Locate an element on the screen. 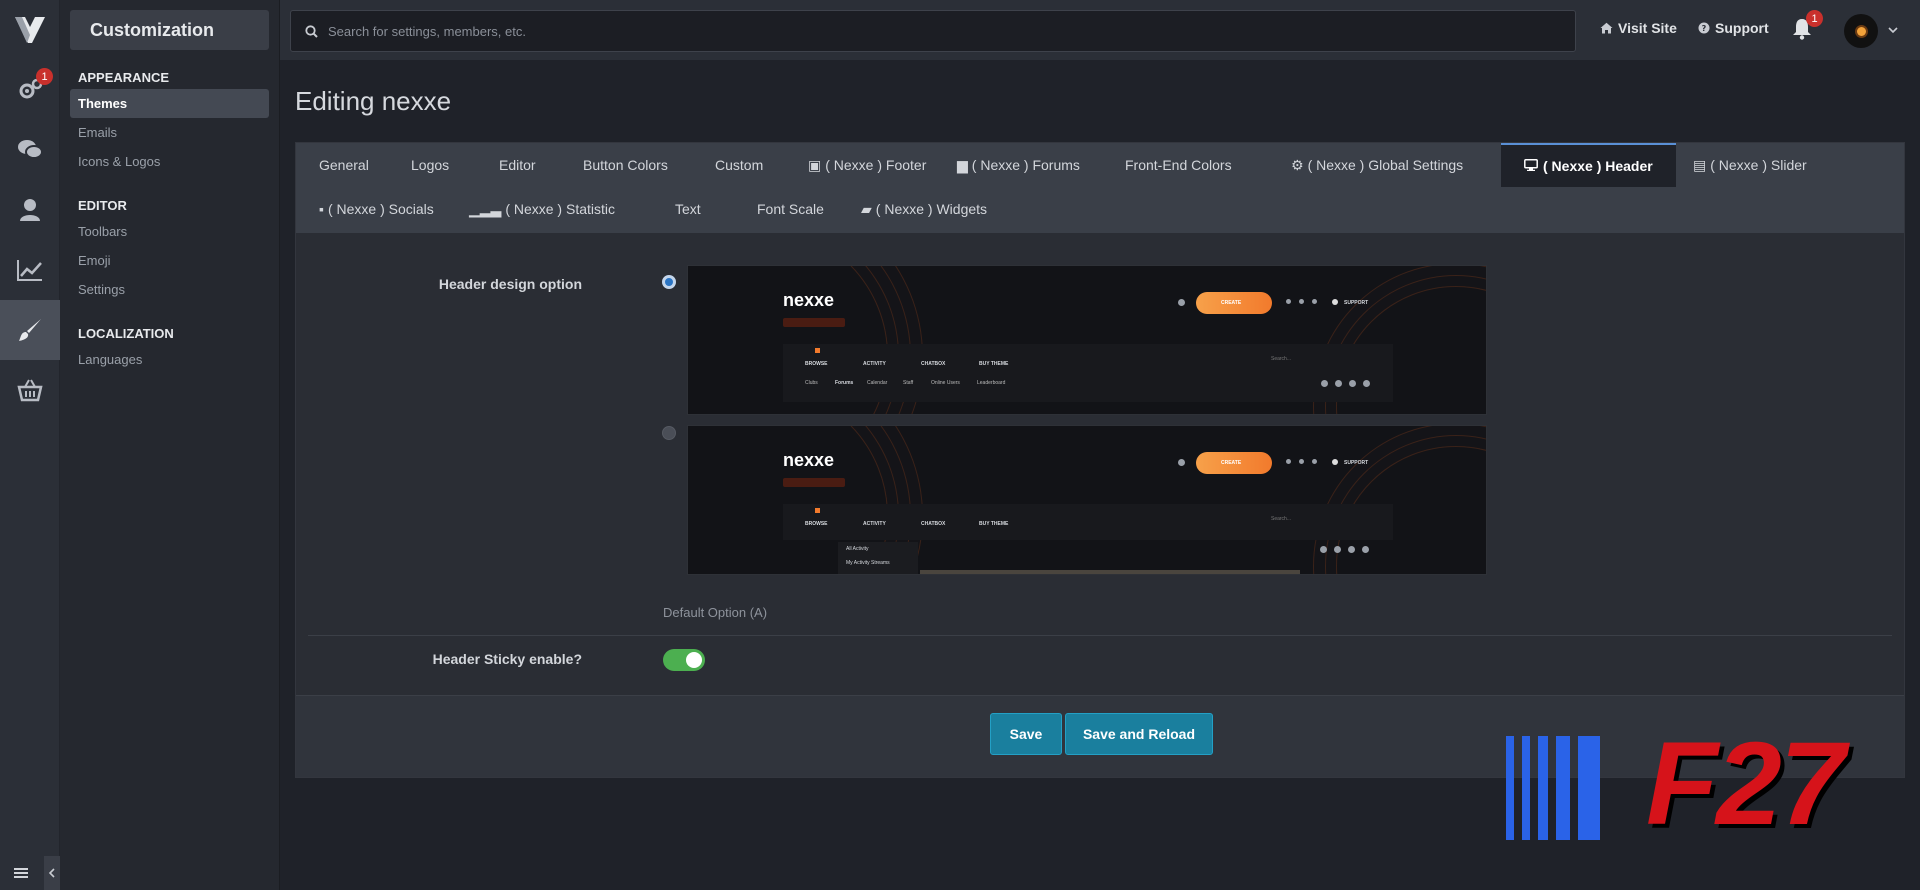  rail-members is located at coordinates (30, 210).